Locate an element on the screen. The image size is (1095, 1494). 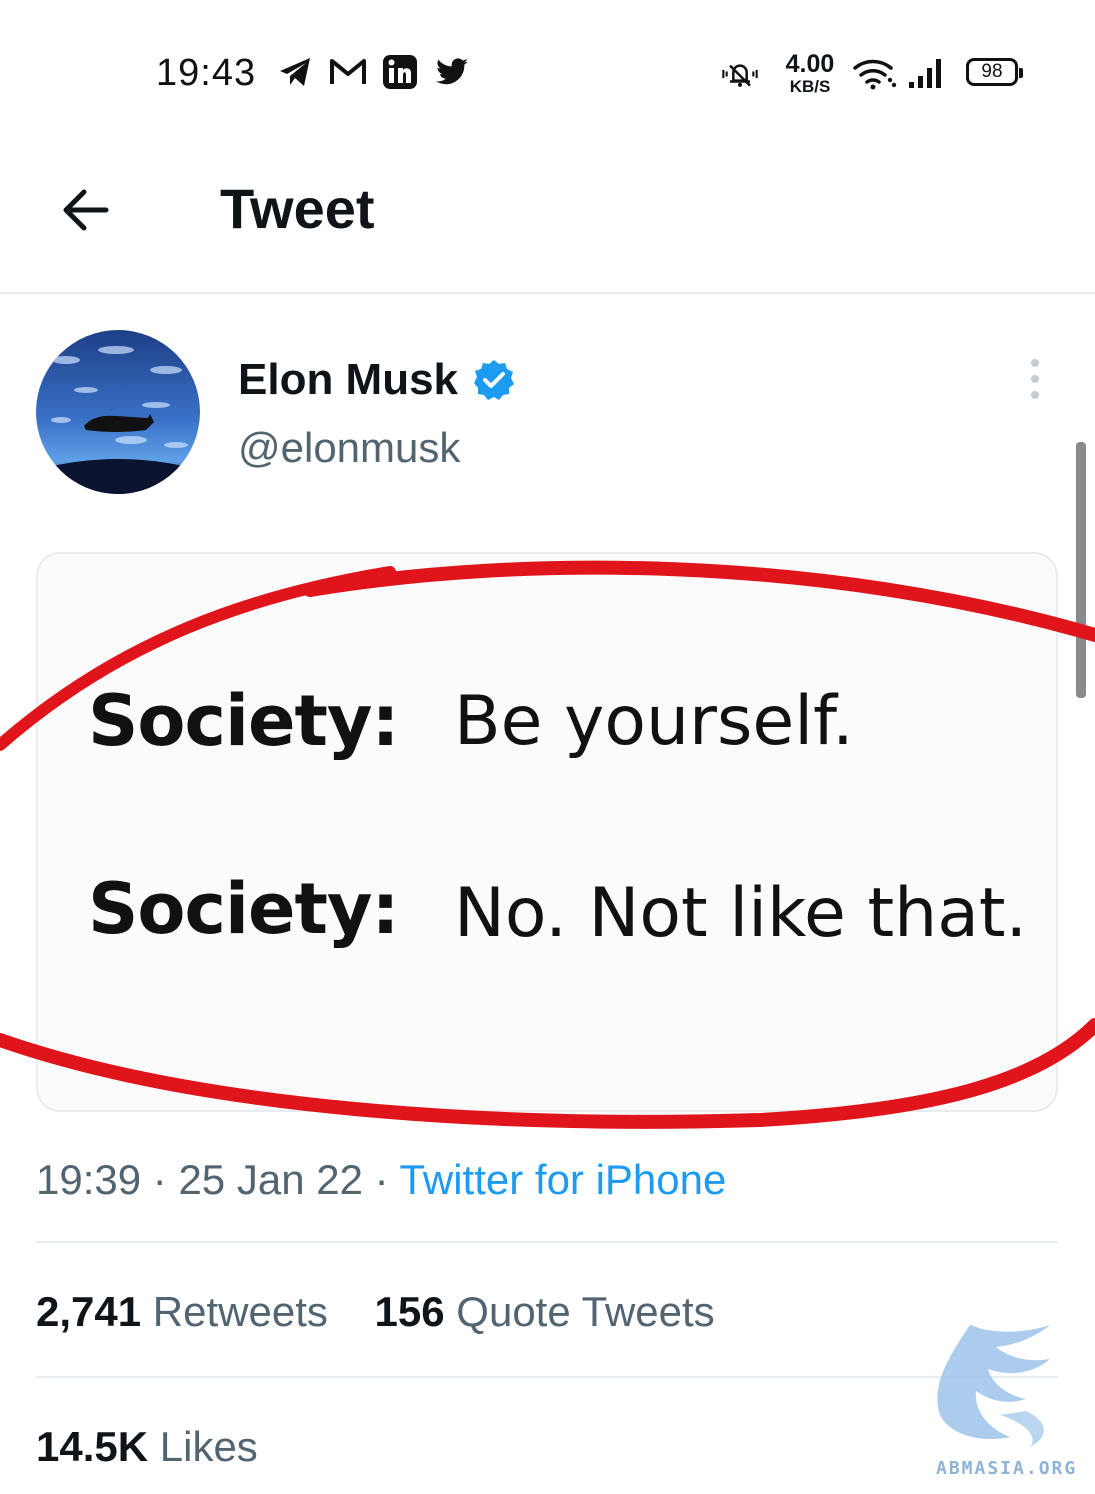
meme-text-2: No. Not like that. is located at coordinates (741, 913).